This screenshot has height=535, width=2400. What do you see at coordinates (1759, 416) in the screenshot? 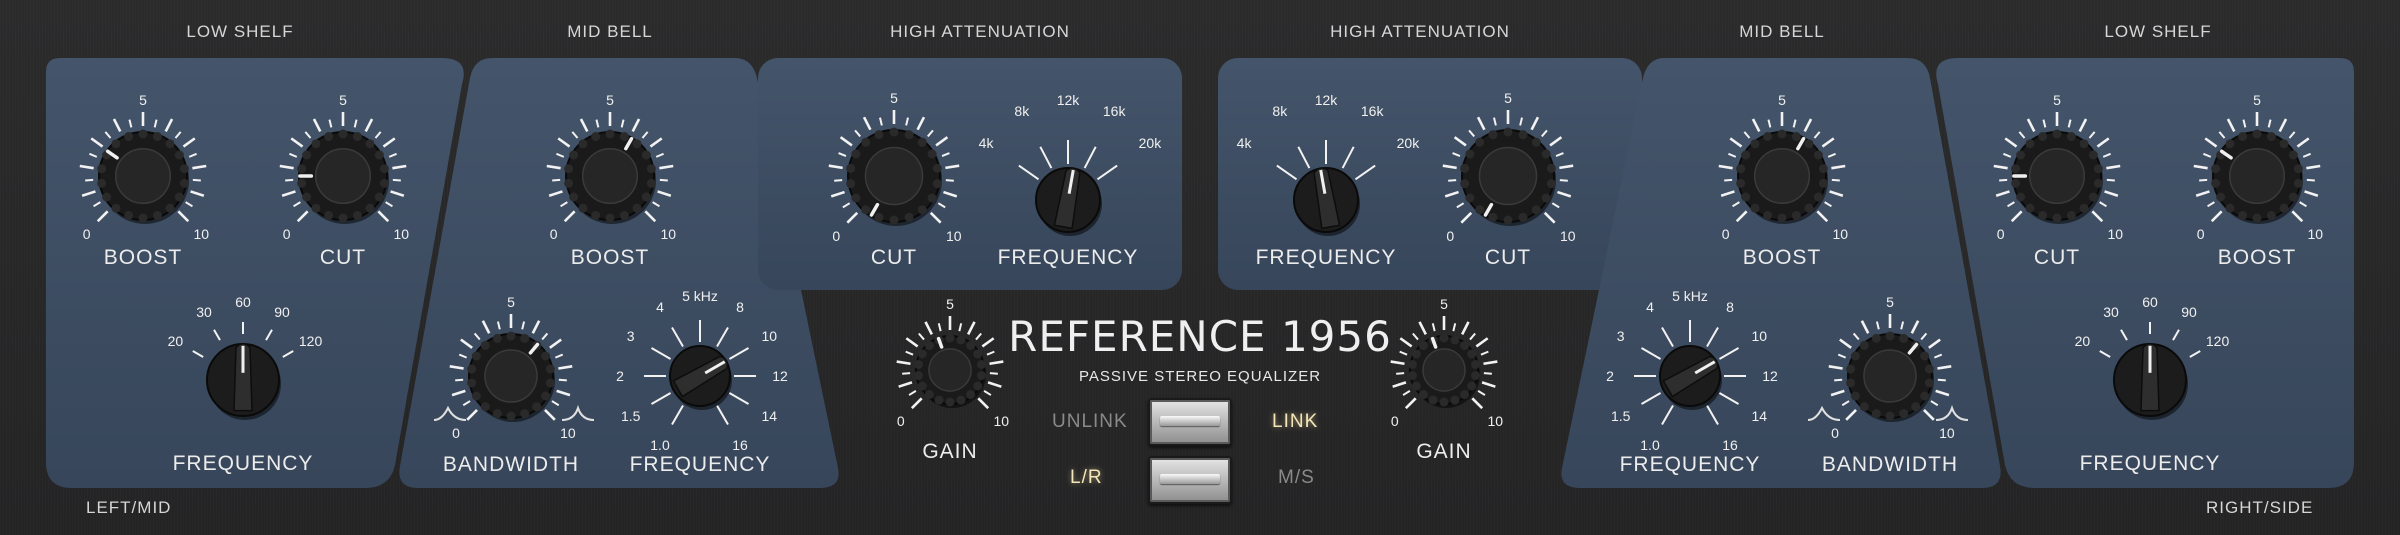
I see `freq-tick-label: 14` at bounding box center [1759, 416].